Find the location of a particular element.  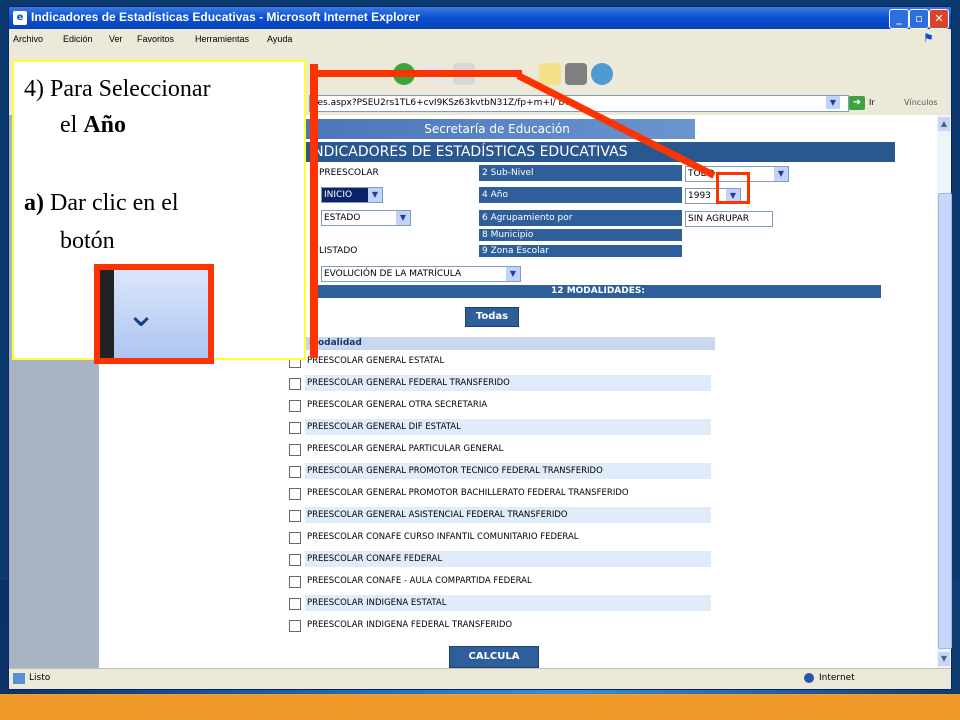

municipio-label: 8 Municipio is located at coordinates (580, 235).